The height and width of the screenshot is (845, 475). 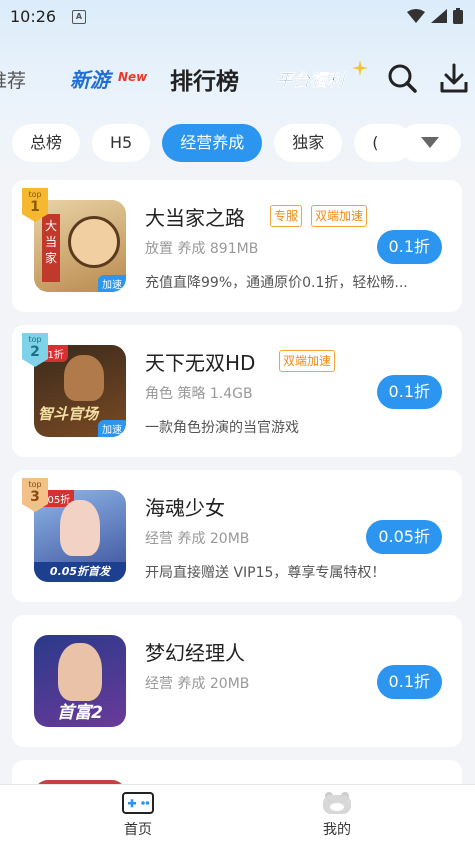 I want to click on nav-welfare: 平台福利, so click(x=320, y=78).